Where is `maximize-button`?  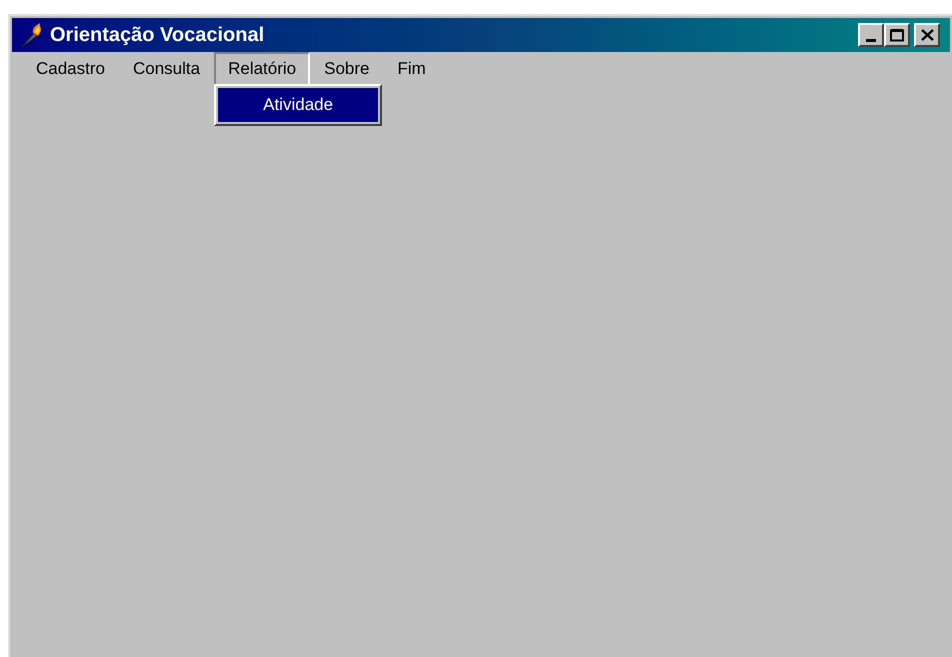
maximize-button is located at coordinates (897, 35).